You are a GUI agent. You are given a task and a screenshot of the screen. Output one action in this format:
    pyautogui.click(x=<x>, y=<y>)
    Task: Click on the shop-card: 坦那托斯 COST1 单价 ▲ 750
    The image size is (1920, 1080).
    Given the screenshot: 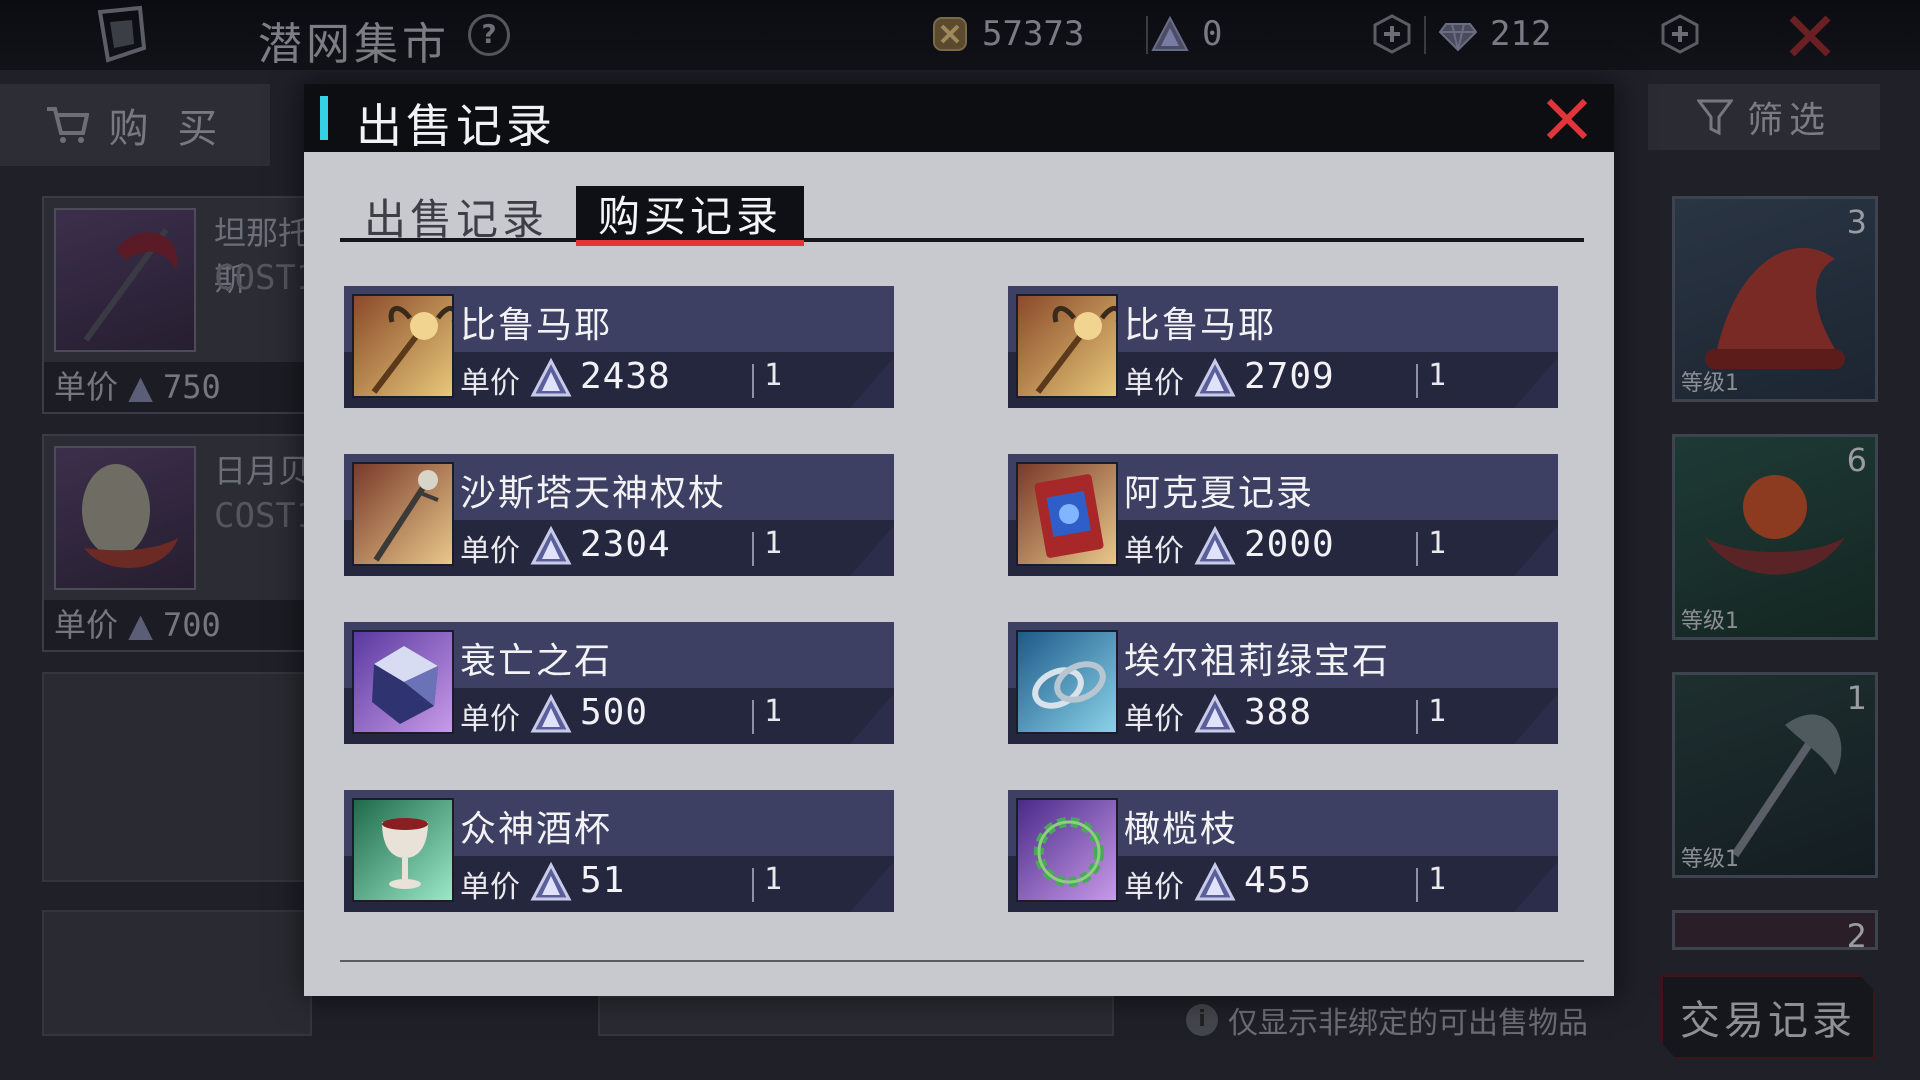 What is the action you would take?
    pyautogui.click(x=179, y=305)
    